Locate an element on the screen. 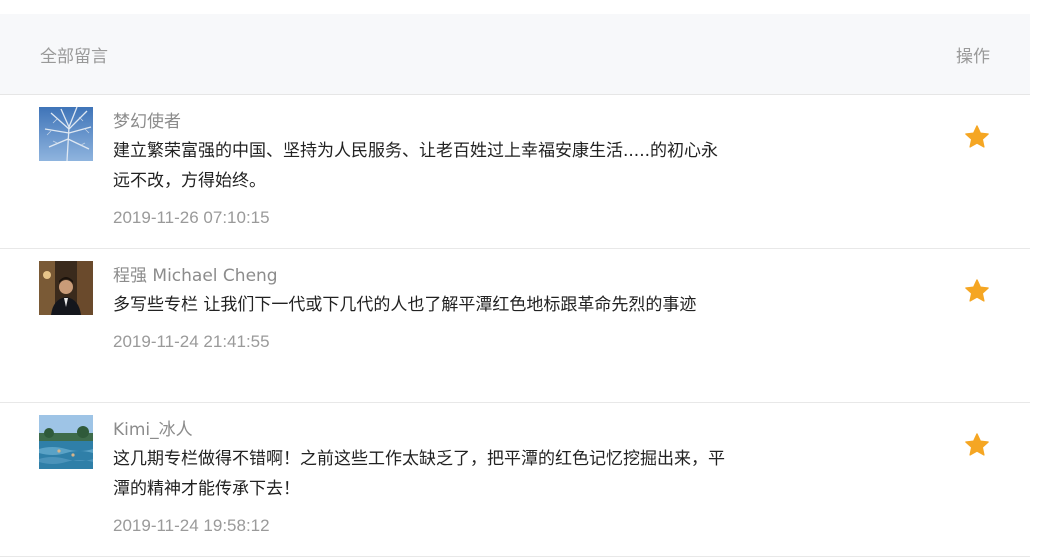  portrait-photo-image is located at coordinates (66, 288).